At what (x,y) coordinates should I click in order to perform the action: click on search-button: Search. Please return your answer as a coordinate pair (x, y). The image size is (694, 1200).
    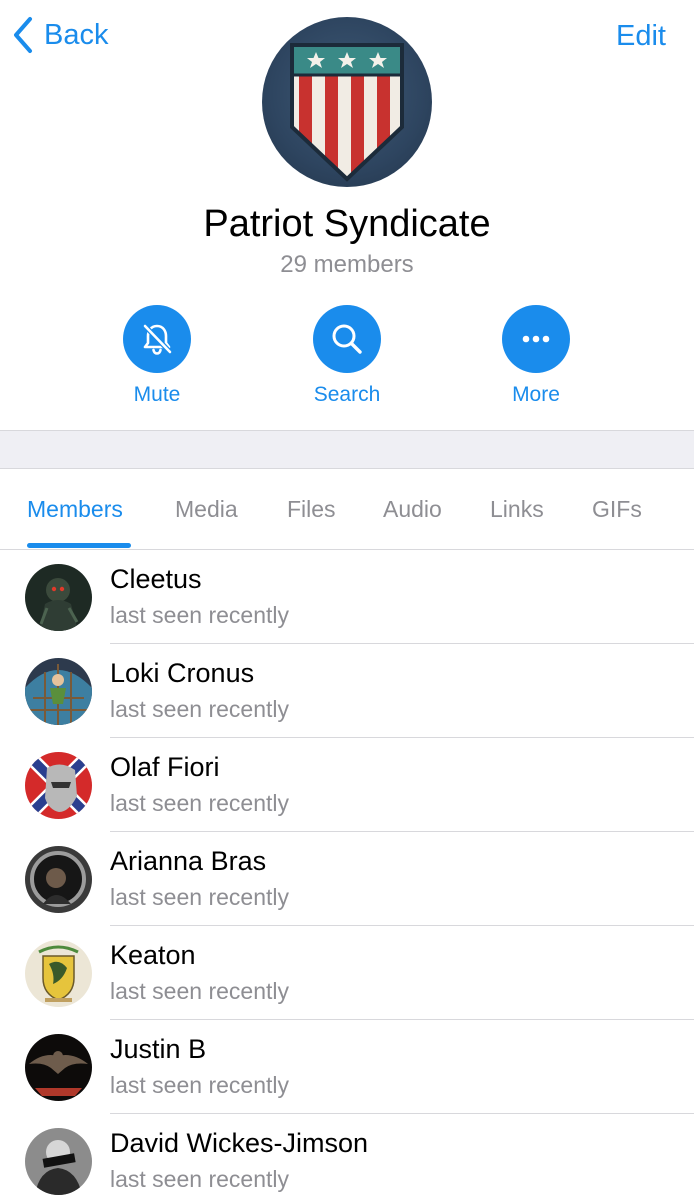
    Looking at the image, I should click on (347, 356).